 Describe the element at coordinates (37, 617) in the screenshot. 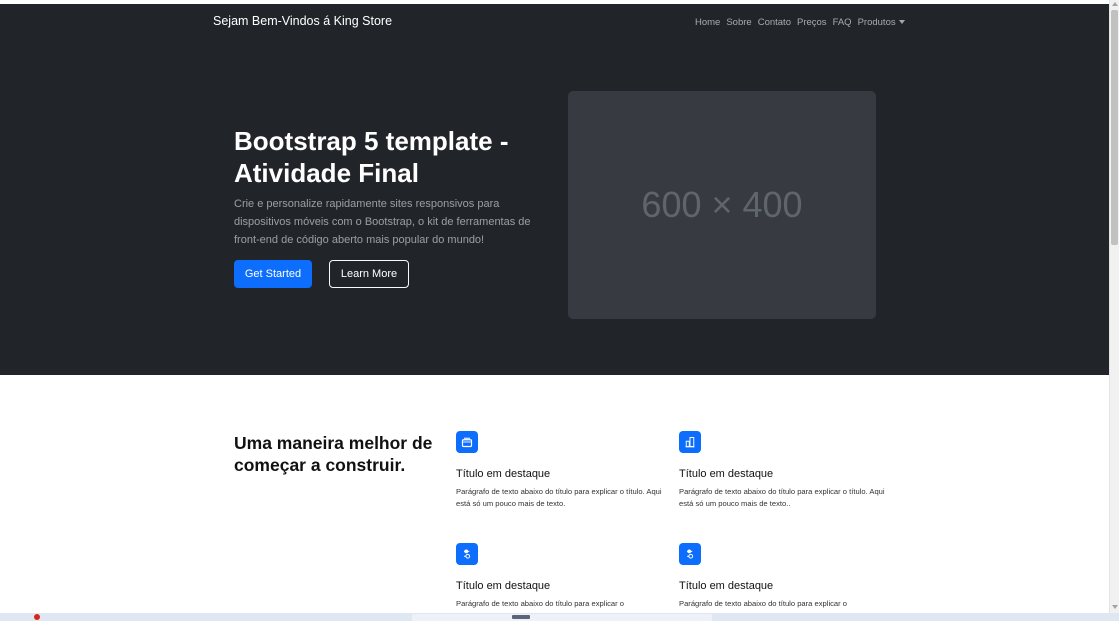

I see `taskbar-app-icon` at that location.